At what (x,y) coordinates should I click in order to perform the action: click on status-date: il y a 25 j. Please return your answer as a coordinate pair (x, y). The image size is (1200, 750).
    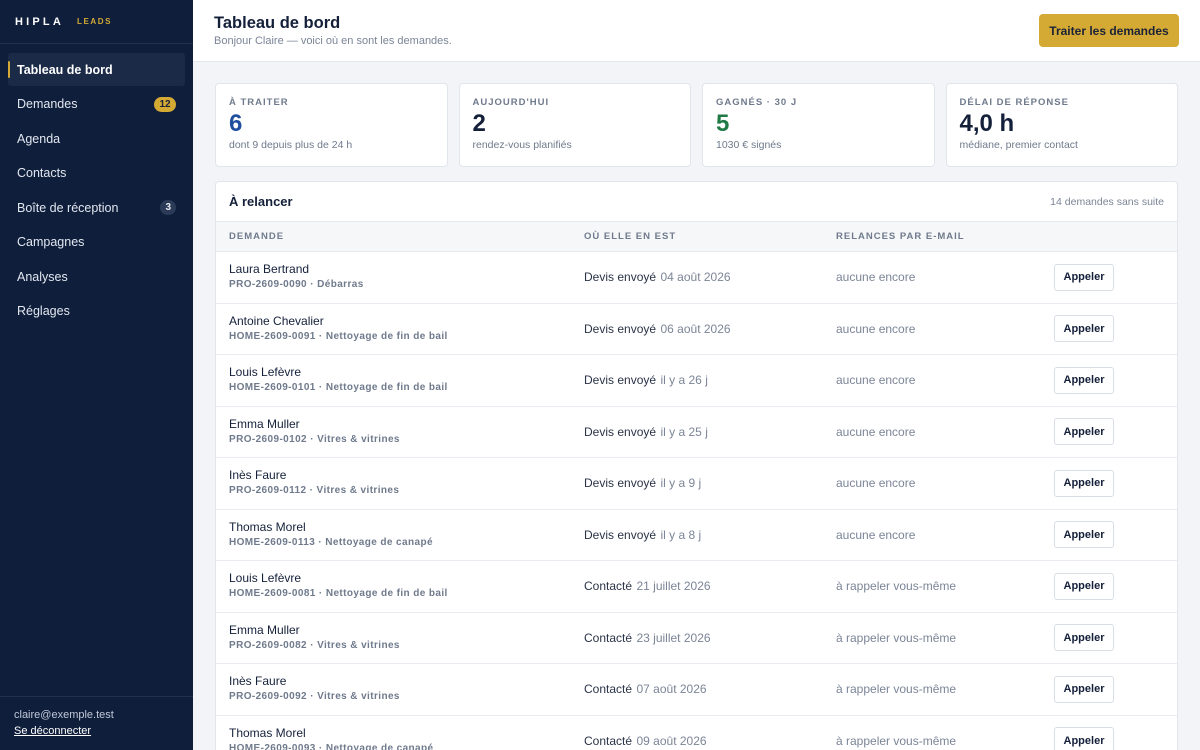
    Looking at the image, I should click on (684, 431).